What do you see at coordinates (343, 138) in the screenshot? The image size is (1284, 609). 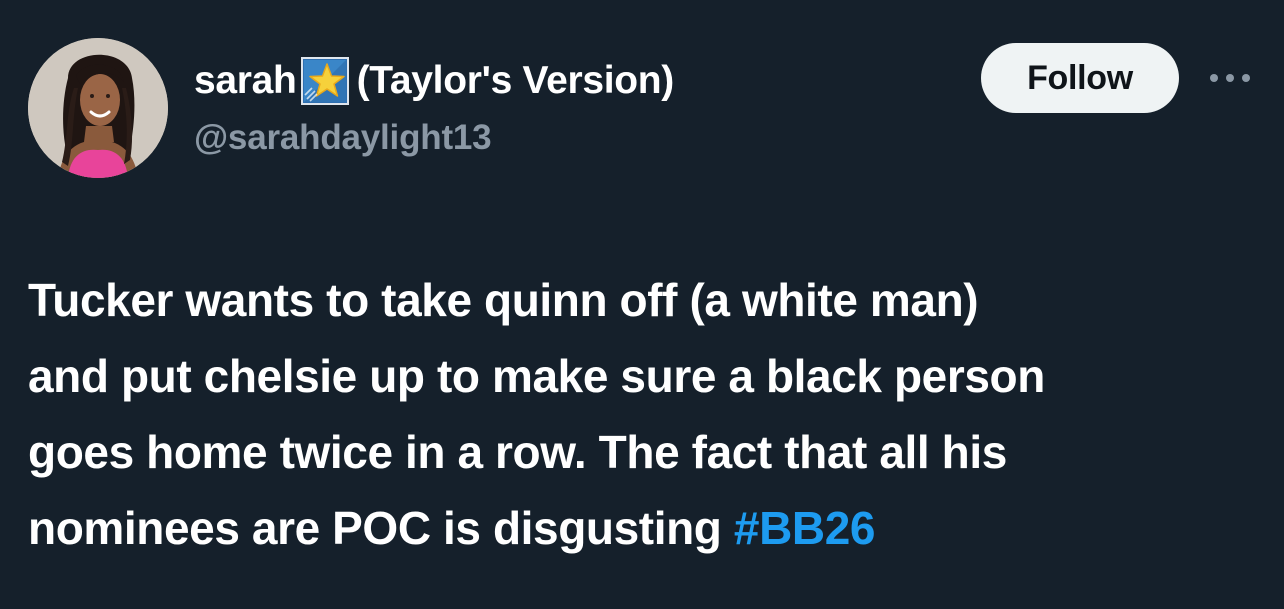 I see `author-handle: @sarahdaylight13` at bounding box center [343, 138].